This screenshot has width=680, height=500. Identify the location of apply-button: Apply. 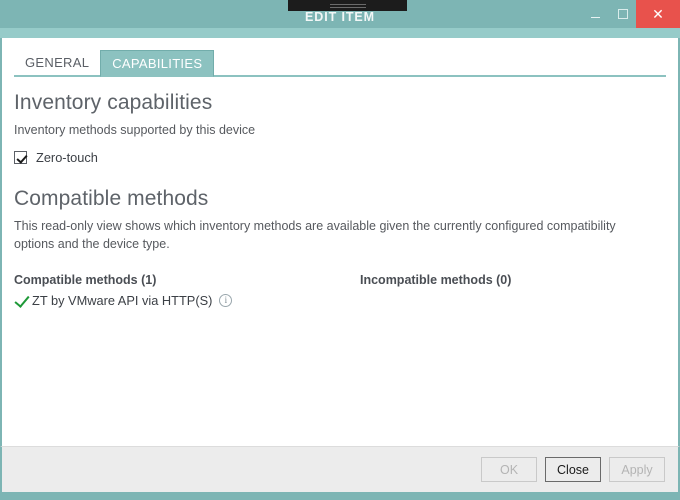
(637, 469).